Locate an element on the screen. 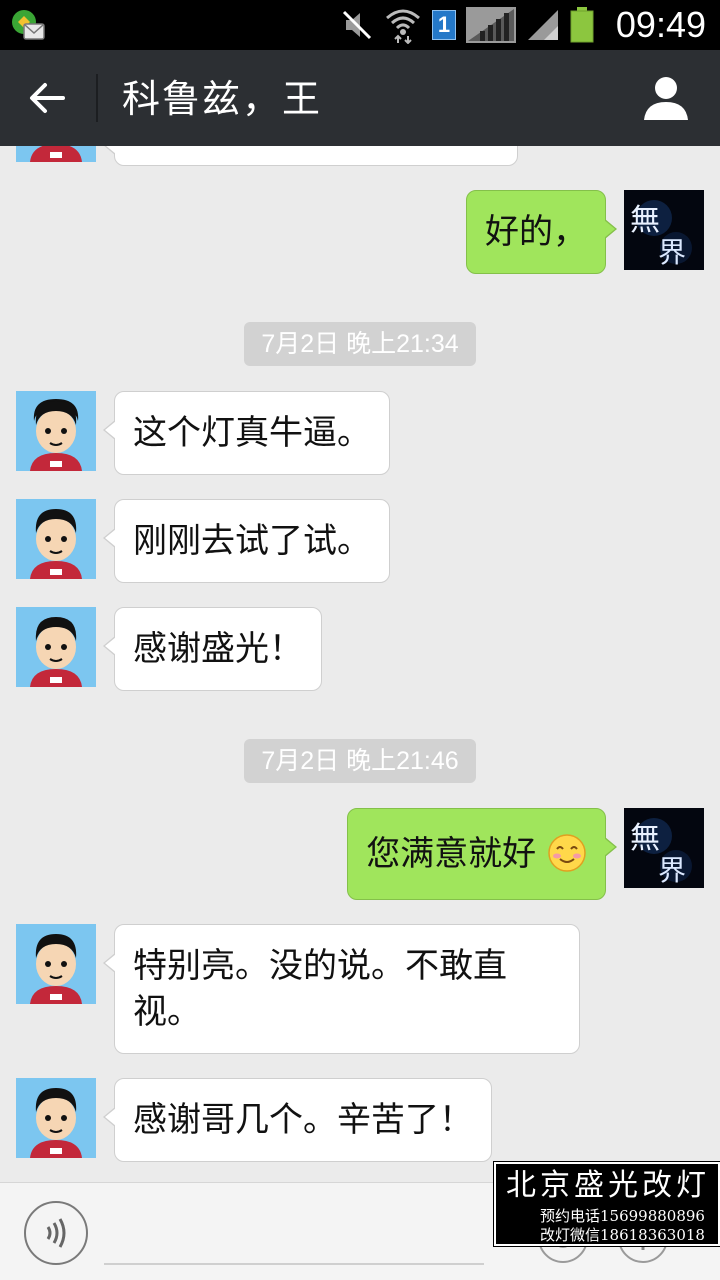 The image size is (720, 1280). sim1-icon: 1 is located at coordinates (444, 25).